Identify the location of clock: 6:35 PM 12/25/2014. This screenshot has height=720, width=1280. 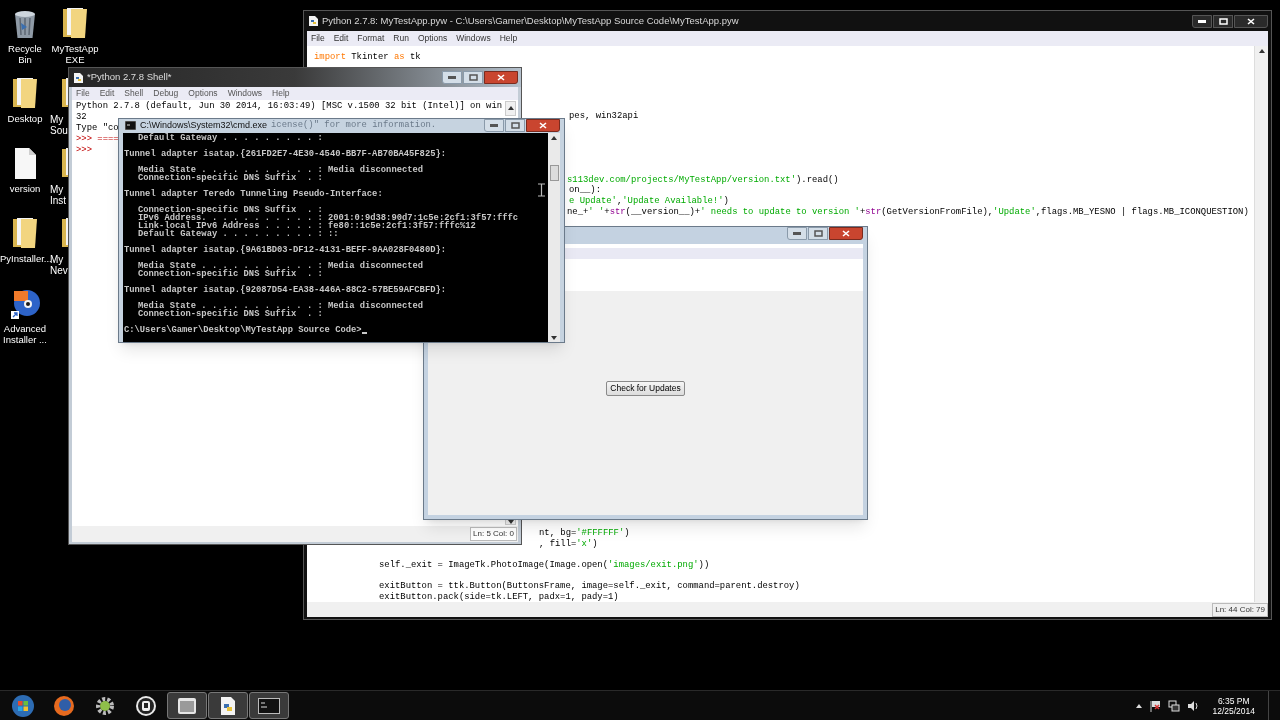
(1233, 705).